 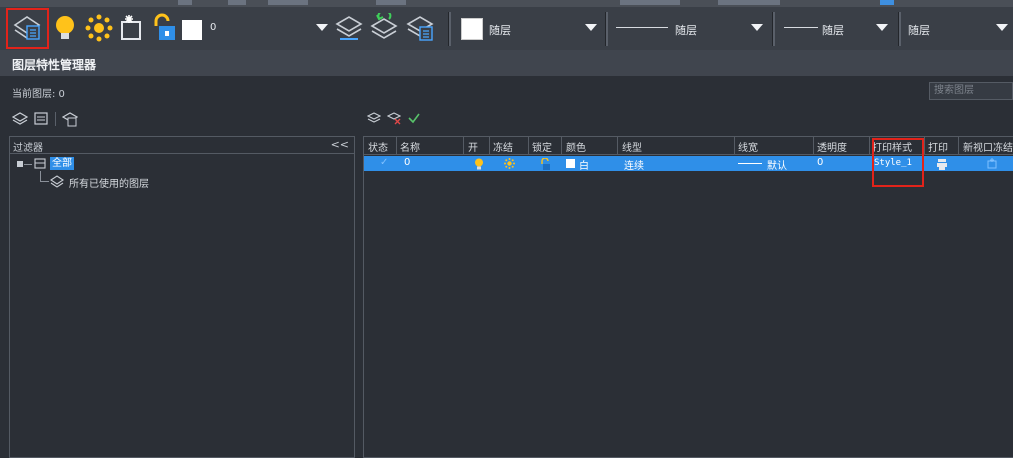 I want to click on column-header-vp-freeze: 新视口冻结, so click(x=988, y=146).